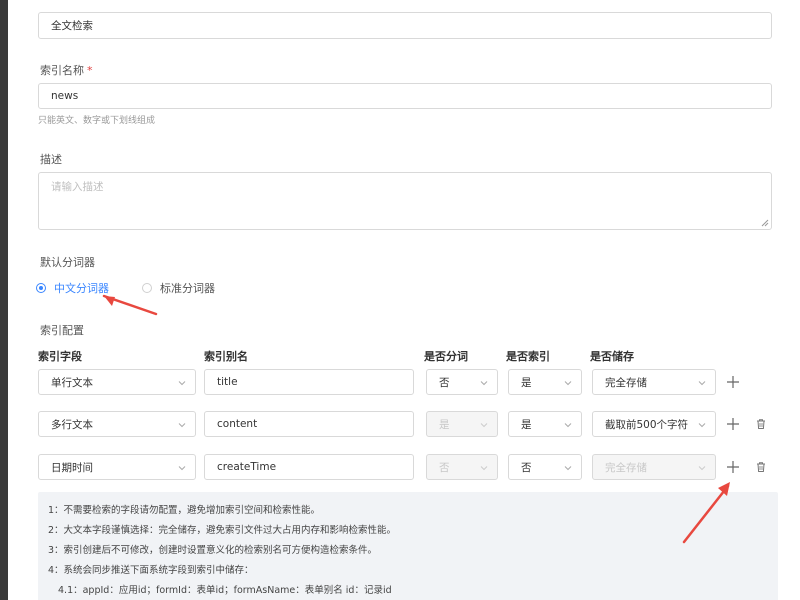  Describe the element at coordinates (51, 159) in the screenshot. I see `description-label: 描述` at that location.